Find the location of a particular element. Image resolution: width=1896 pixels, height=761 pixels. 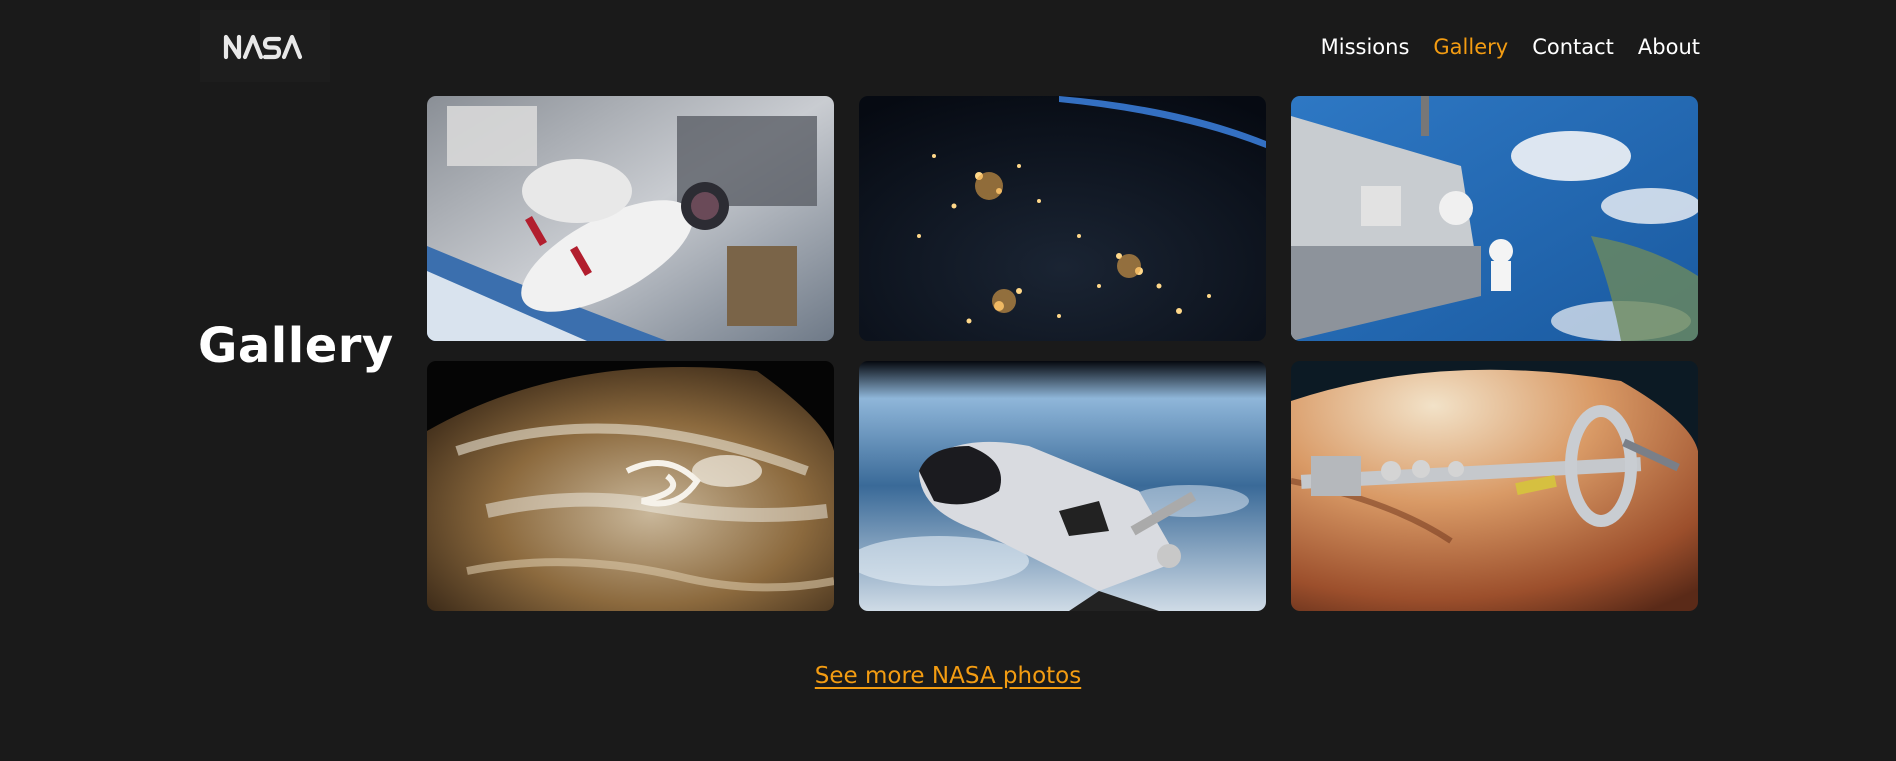

photo-tile-jupiter is located at coordinates (630, 486).